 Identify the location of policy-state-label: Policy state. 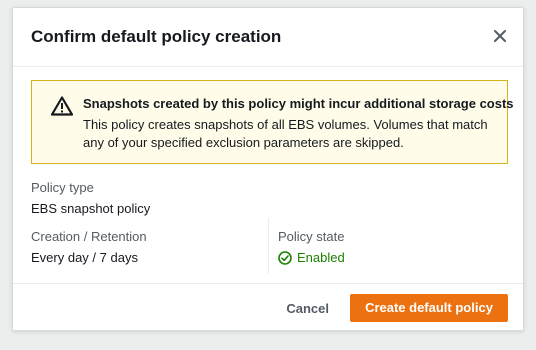
(311, 236).